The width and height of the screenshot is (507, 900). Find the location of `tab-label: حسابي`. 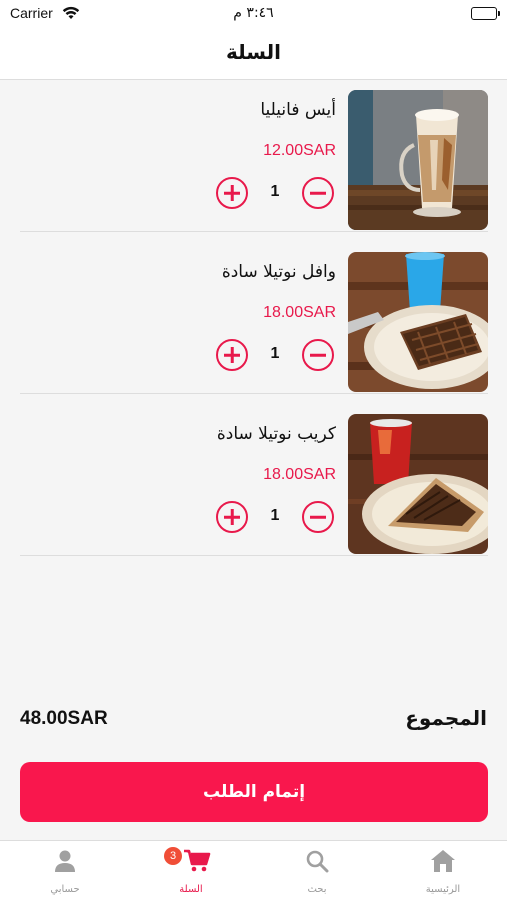

tab-label: حسابي is located at coordinates (65, 889).